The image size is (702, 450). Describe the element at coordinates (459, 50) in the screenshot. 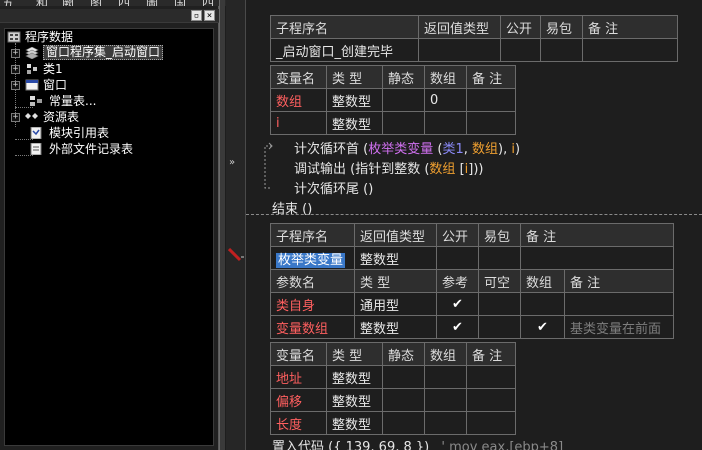

I see `return-type` at that location.